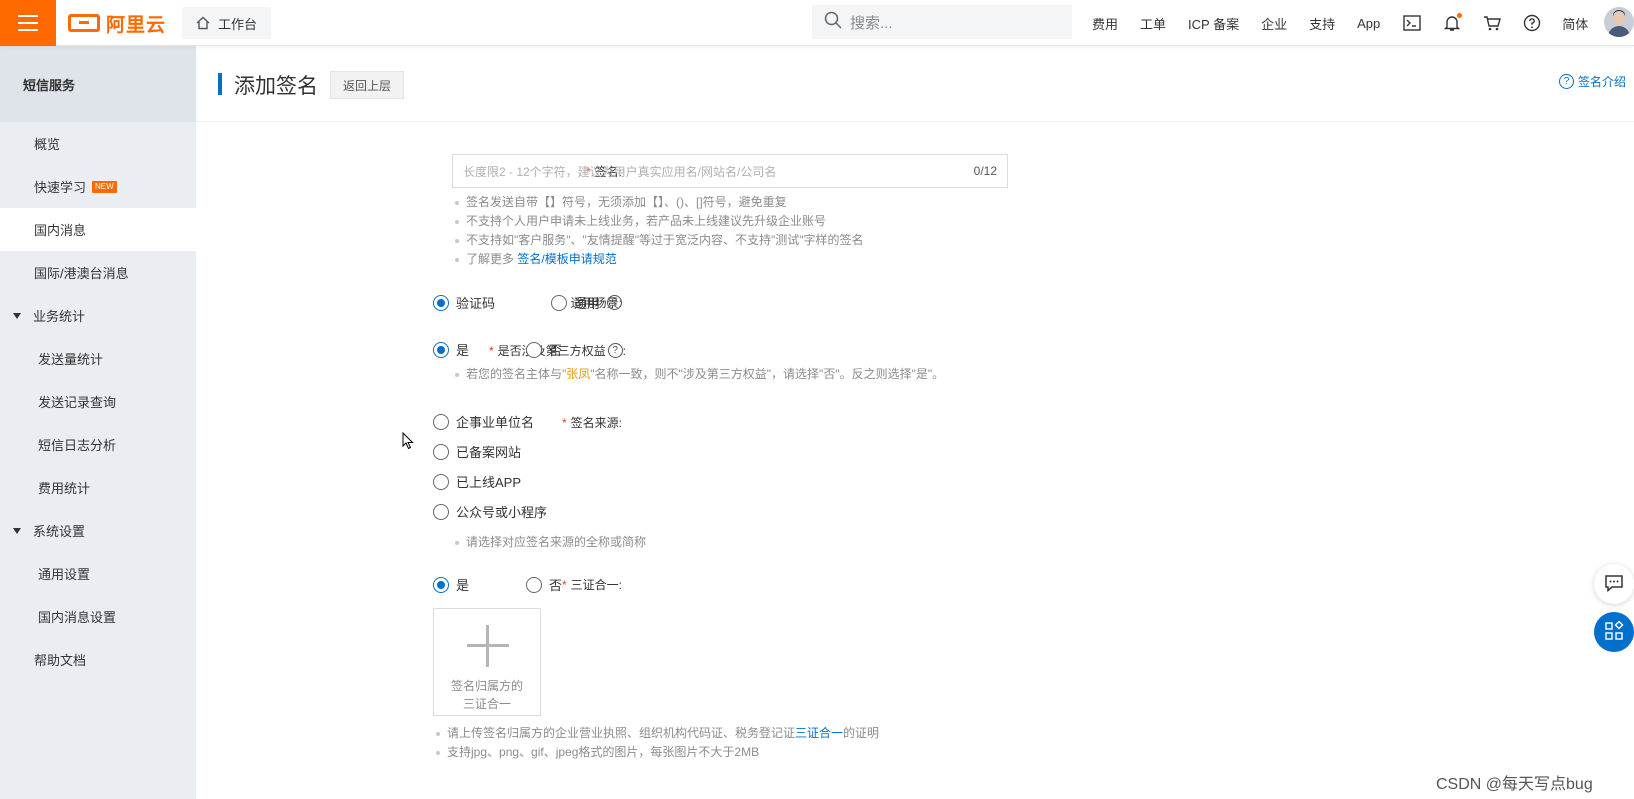  What do you see at coordinates (1213, 23) in the screenshot?
I see `nav-icp: ICP 备案` at bounding box center [1213, 23].